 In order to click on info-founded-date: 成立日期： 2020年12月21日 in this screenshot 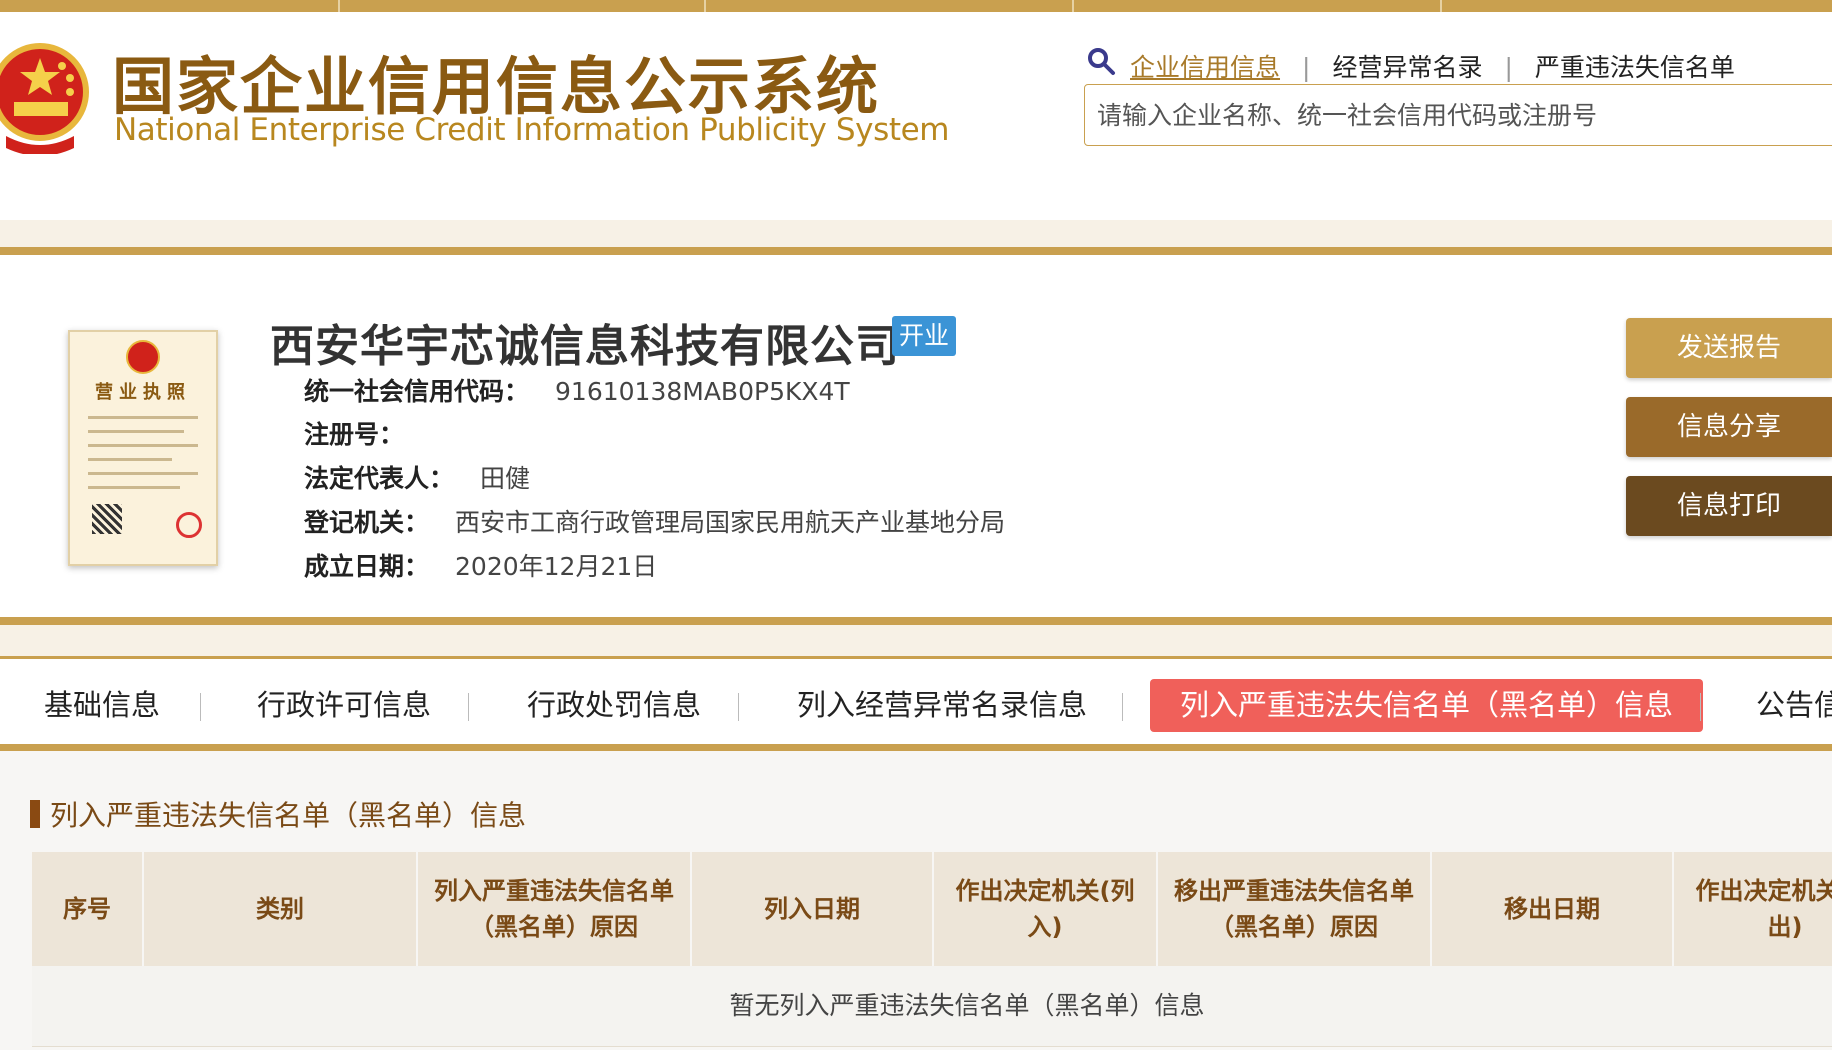, I will do `click(480, 565)`.